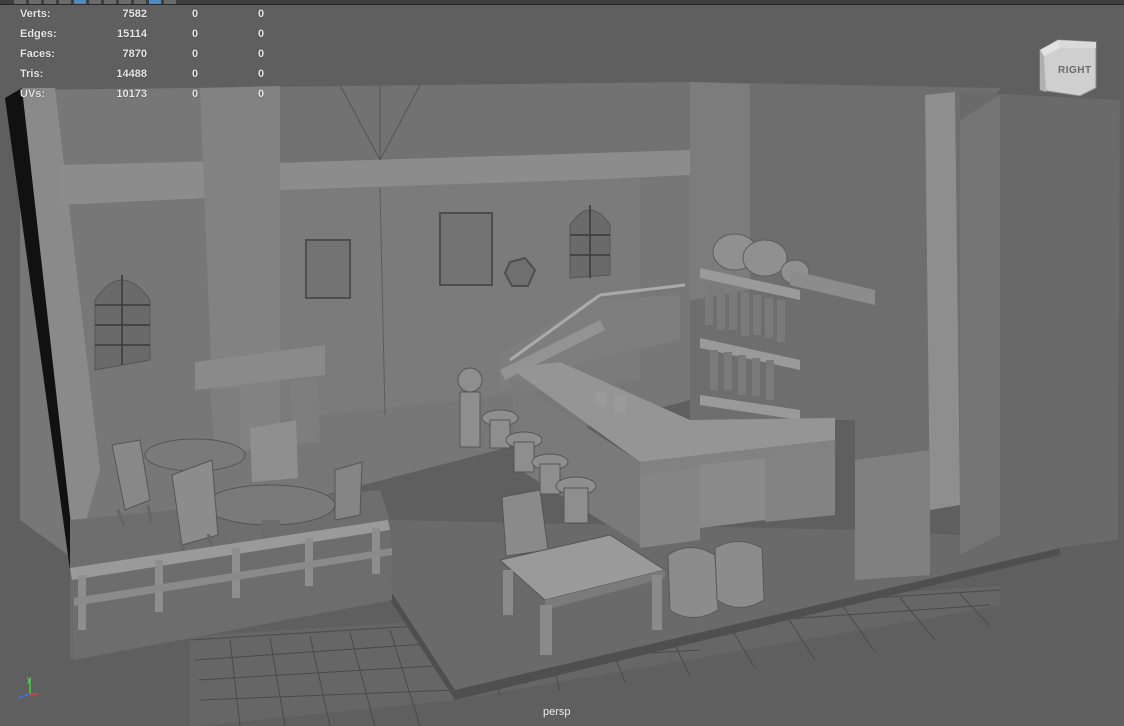 This screenshot has width=1124, height=726. Describe the element at coordinates (1075, 70) in the screenshot. I see `view-cube-face-label: RIGHT` at that location.